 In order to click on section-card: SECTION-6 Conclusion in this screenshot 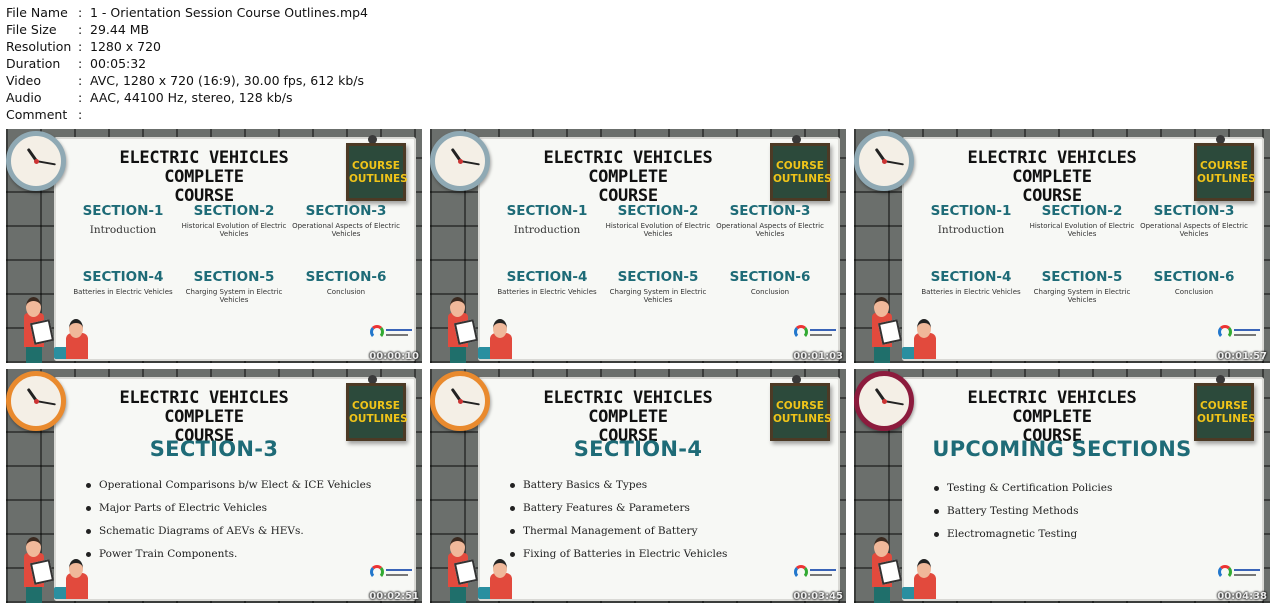, I will do `click(770, 282)`.